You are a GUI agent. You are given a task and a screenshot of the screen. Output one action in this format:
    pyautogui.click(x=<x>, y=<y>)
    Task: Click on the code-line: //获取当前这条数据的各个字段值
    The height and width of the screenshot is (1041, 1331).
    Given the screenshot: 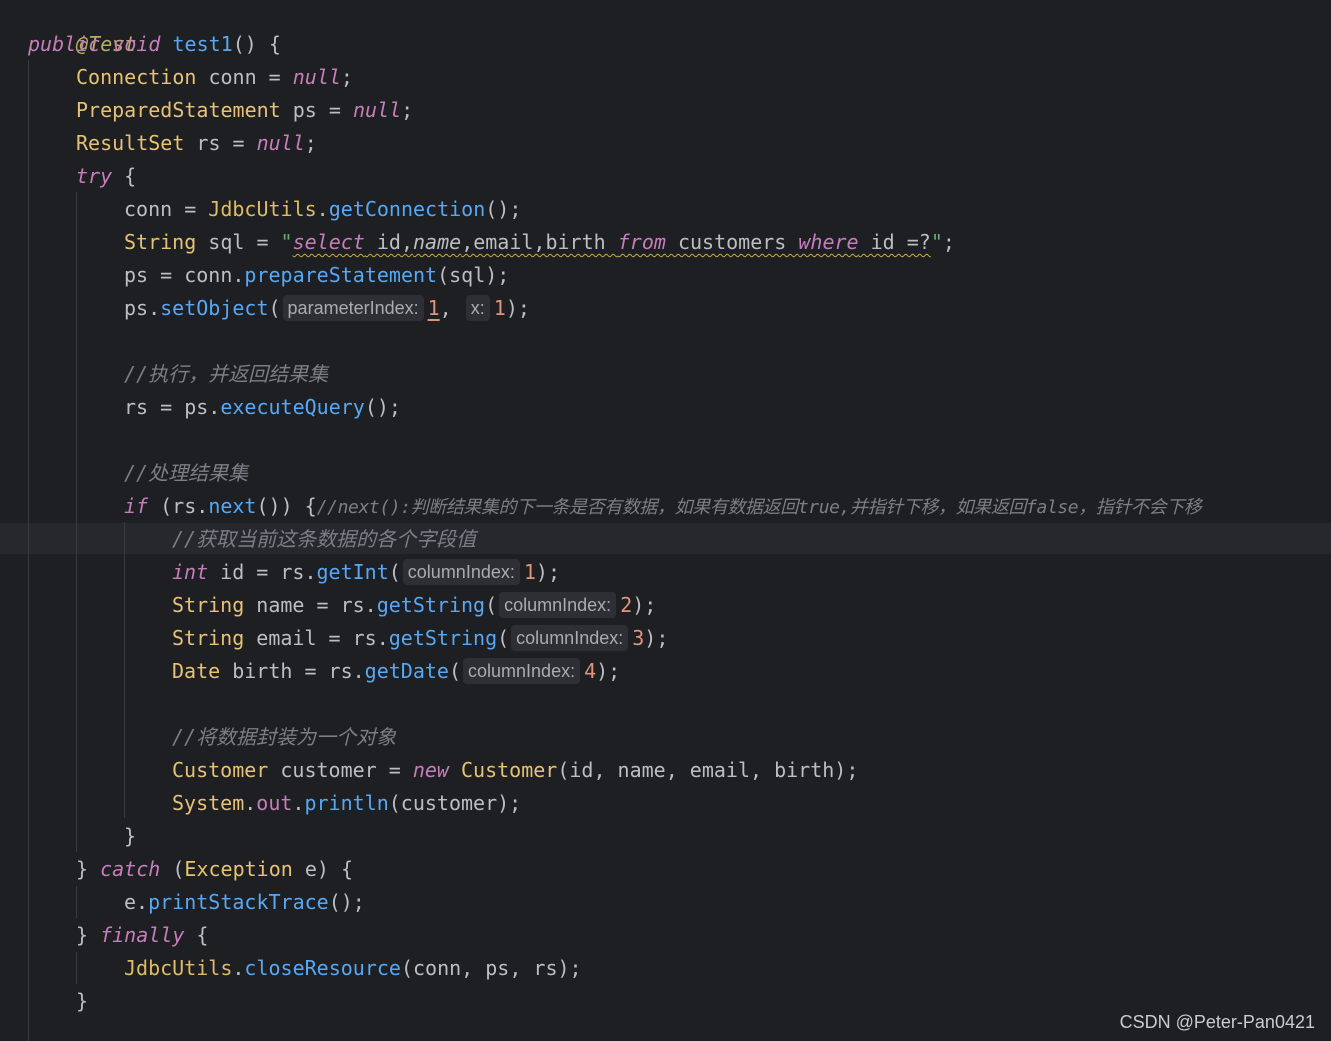 What is the action you would take?
    pyautogui.click(x=324, y=539)
    